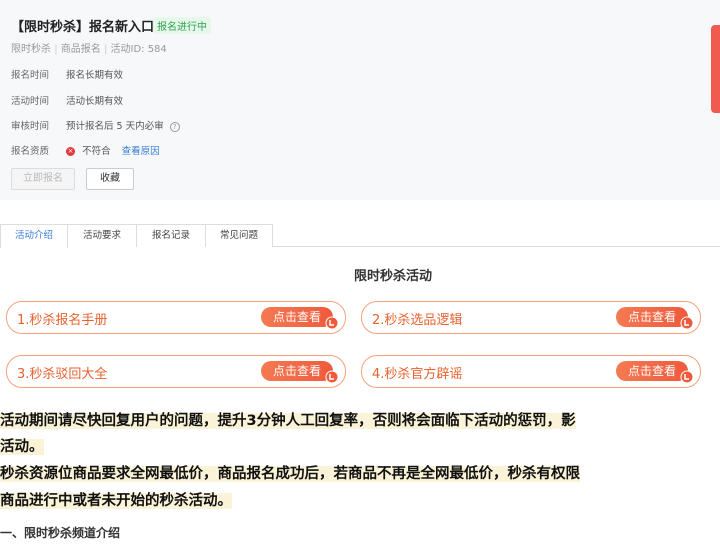  I want to click on tab-bar: 活动介绍 活动要求 报名记录 常见问题, so click(360, 236).